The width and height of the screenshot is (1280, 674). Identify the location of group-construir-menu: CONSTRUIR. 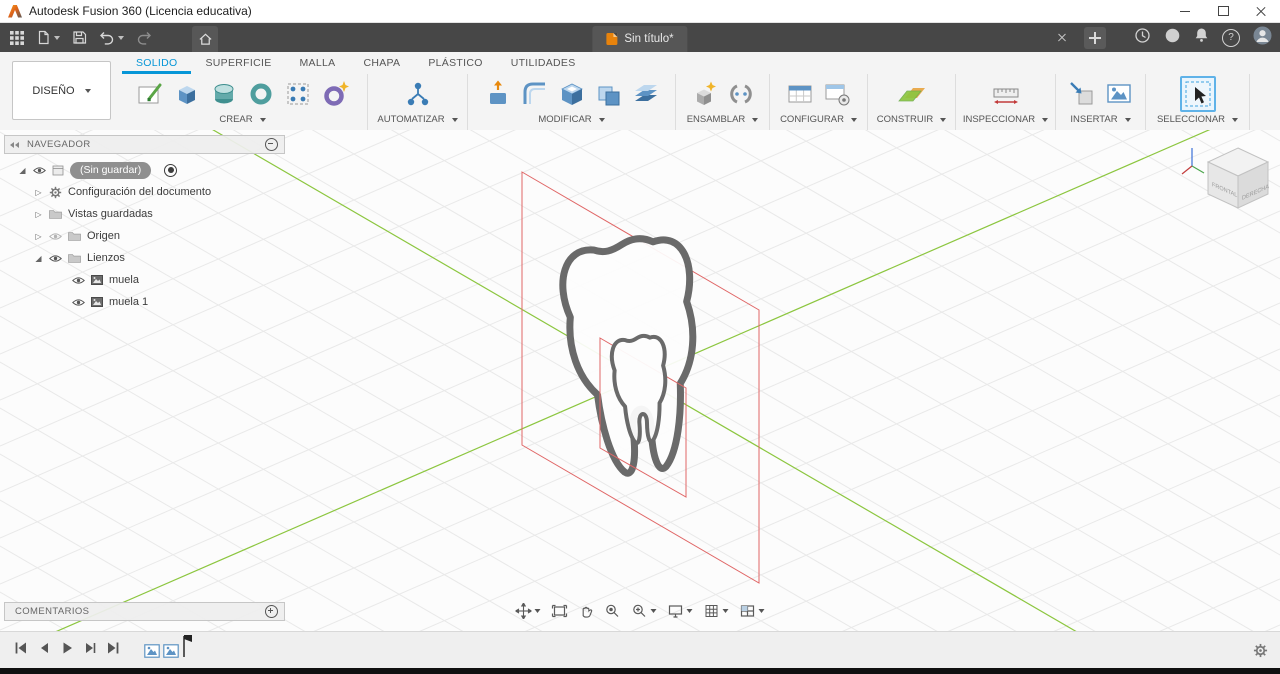
(912, 119).